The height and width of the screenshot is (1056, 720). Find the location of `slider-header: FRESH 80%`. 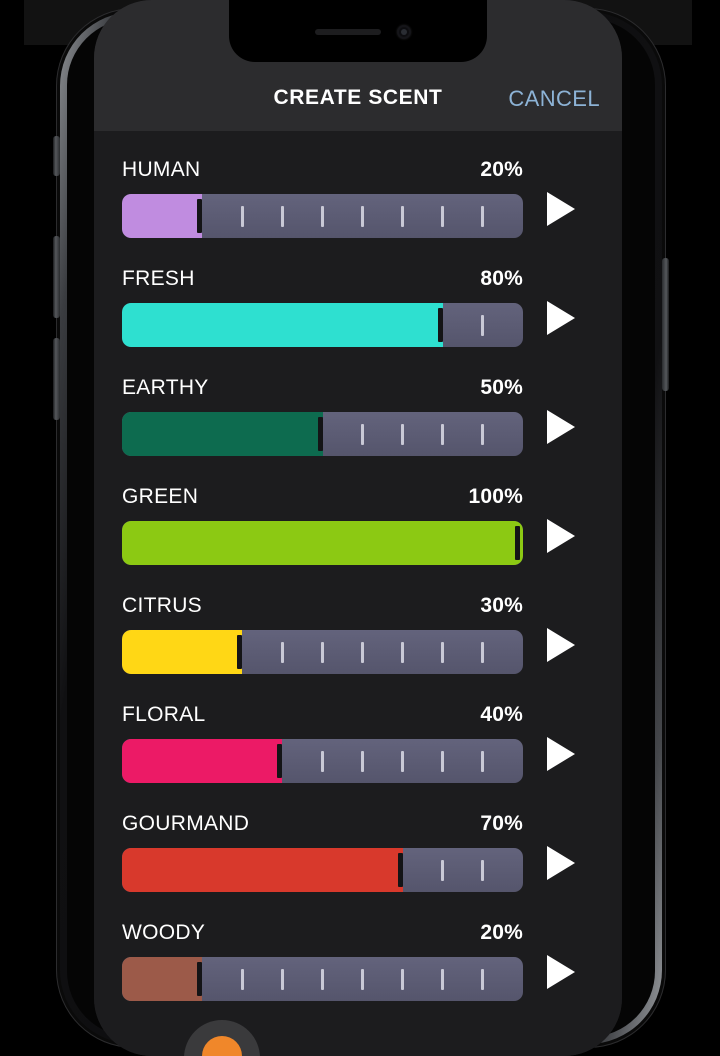

slider-header: FRESH 80% is located at coordinates (322, 273).